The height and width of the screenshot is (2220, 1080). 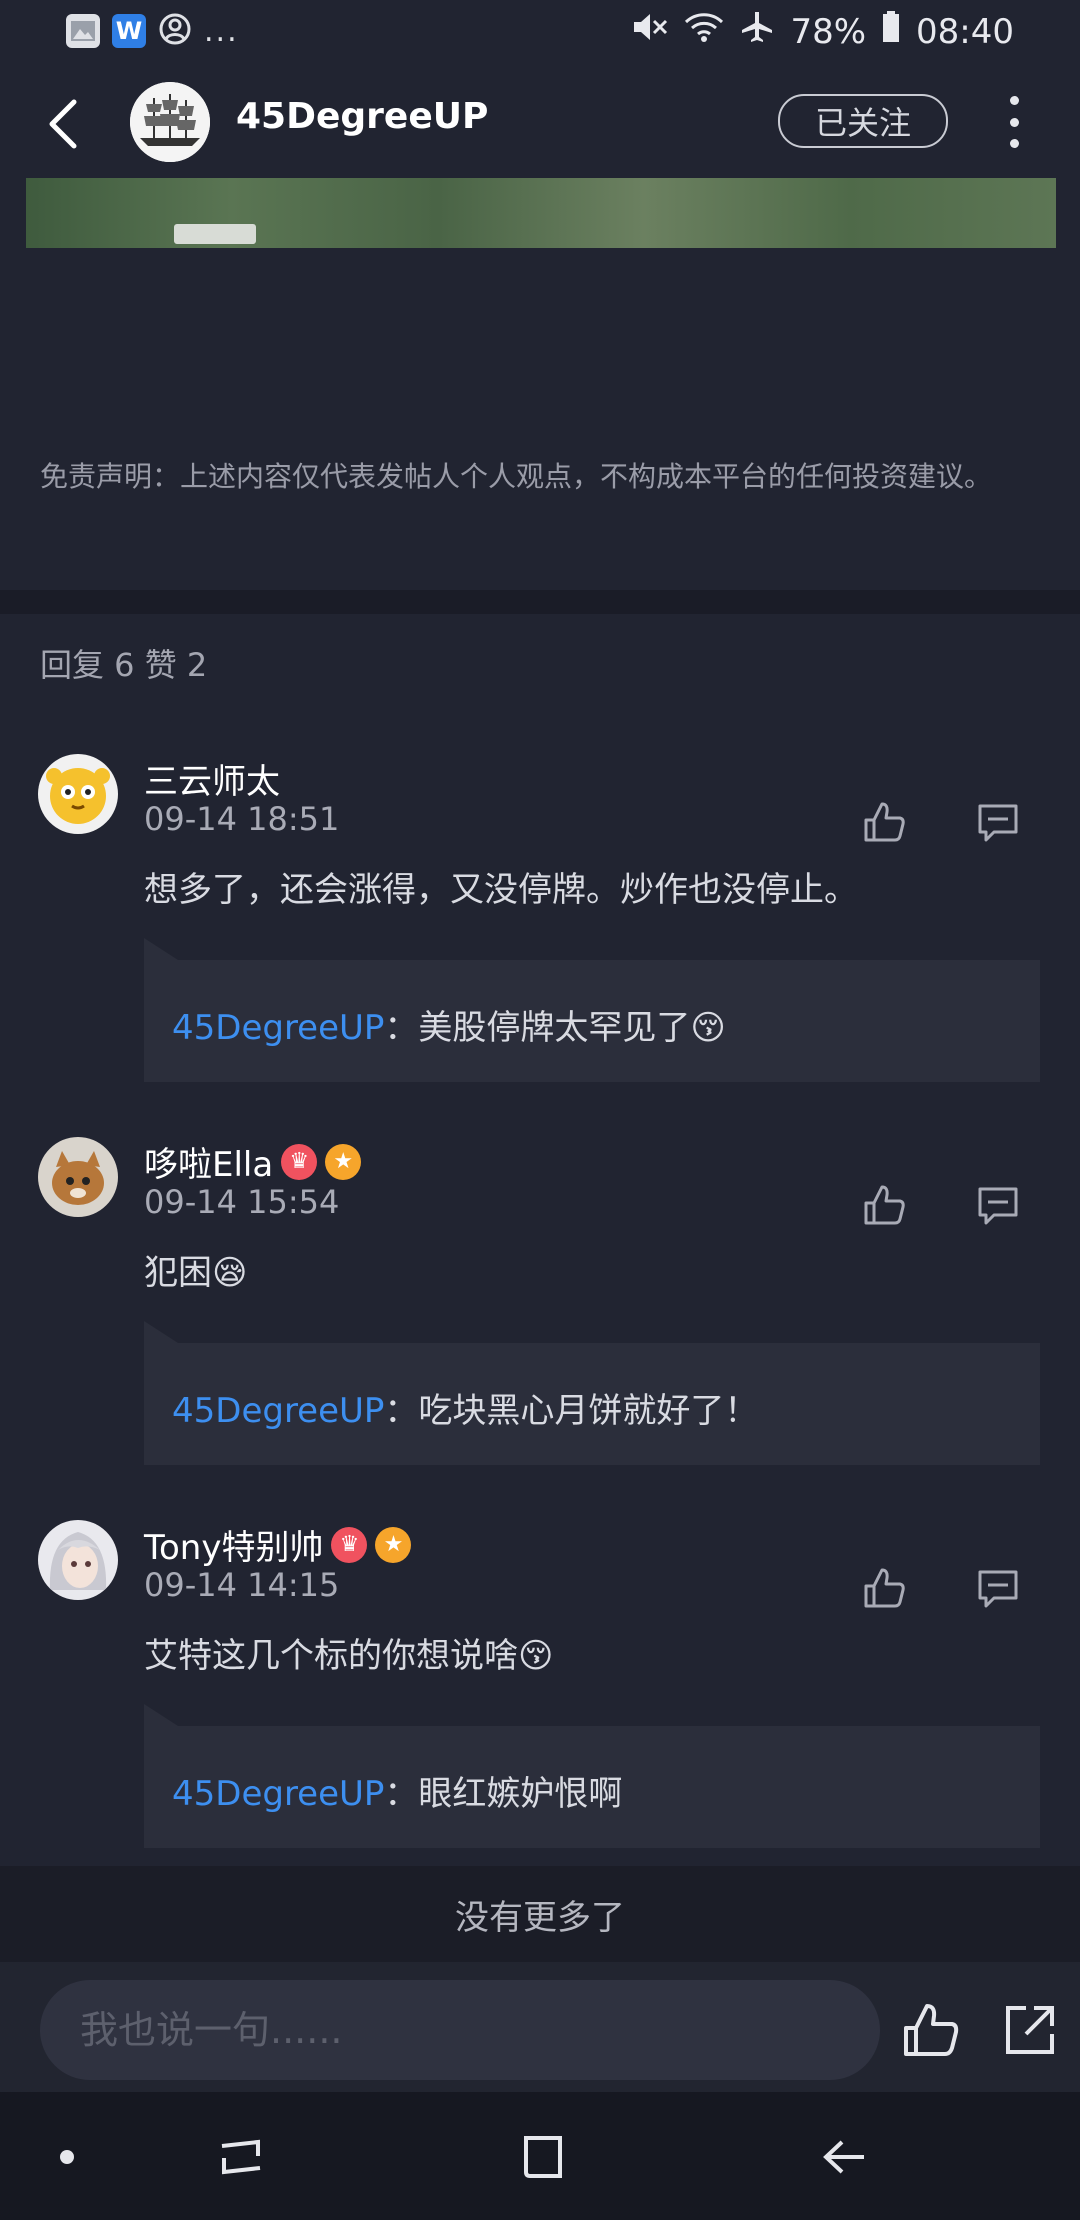 I want to click on comment-input-bar, so click(x=540, y=2027).